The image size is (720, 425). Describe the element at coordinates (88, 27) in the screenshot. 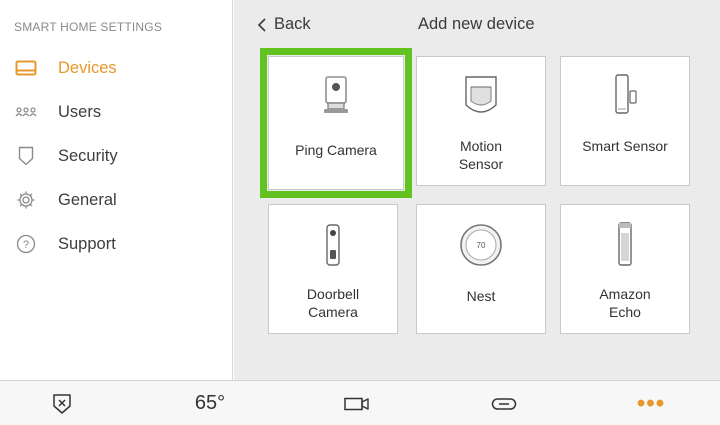

I see `sidebar-title: SMART HOME SETTINGS` at that location.